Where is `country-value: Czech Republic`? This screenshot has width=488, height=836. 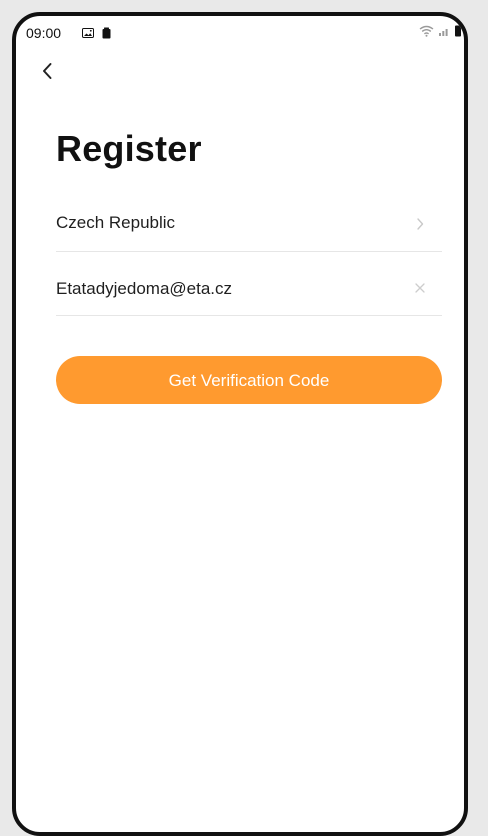 country-value: Czech Republic is located at coordinates (116, 222).